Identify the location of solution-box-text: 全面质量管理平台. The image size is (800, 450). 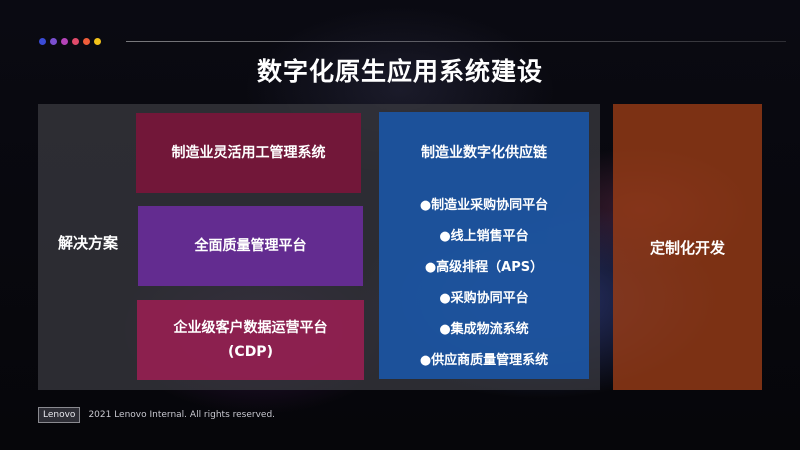
(250, 246).